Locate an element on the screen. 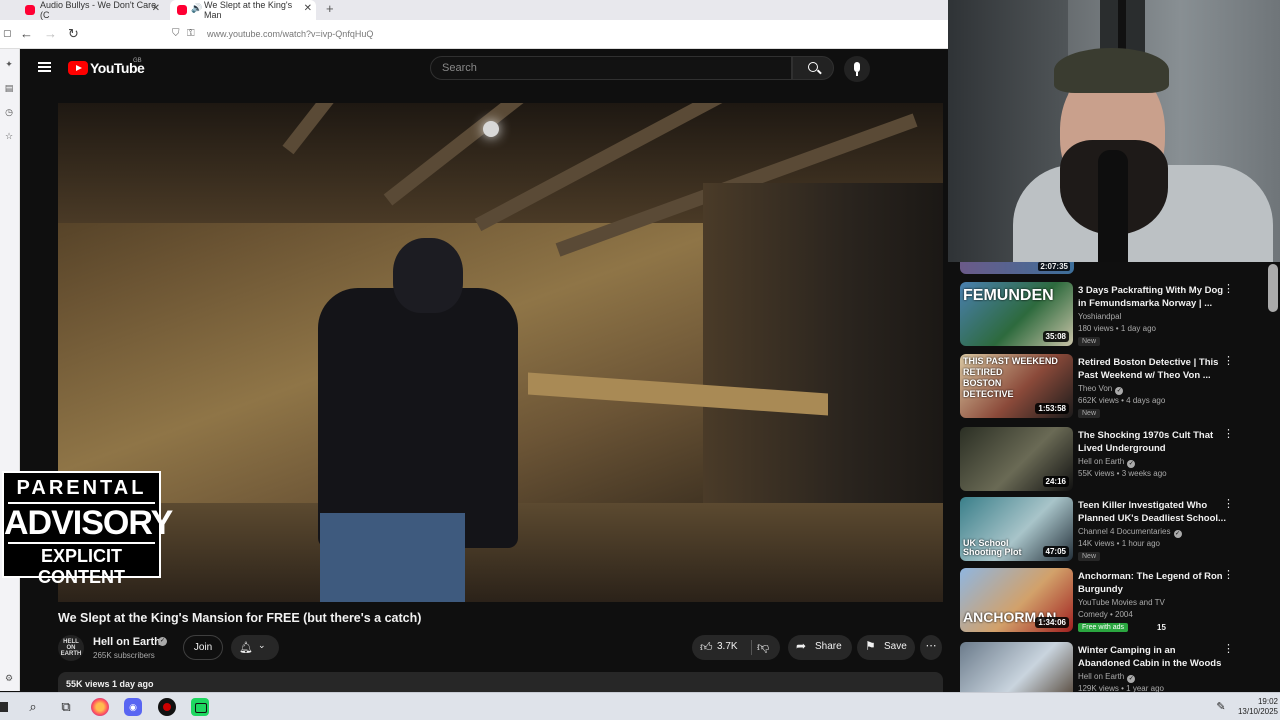 This screenshot has height=720, width=1280. divider is located at coordinates (751, 647).